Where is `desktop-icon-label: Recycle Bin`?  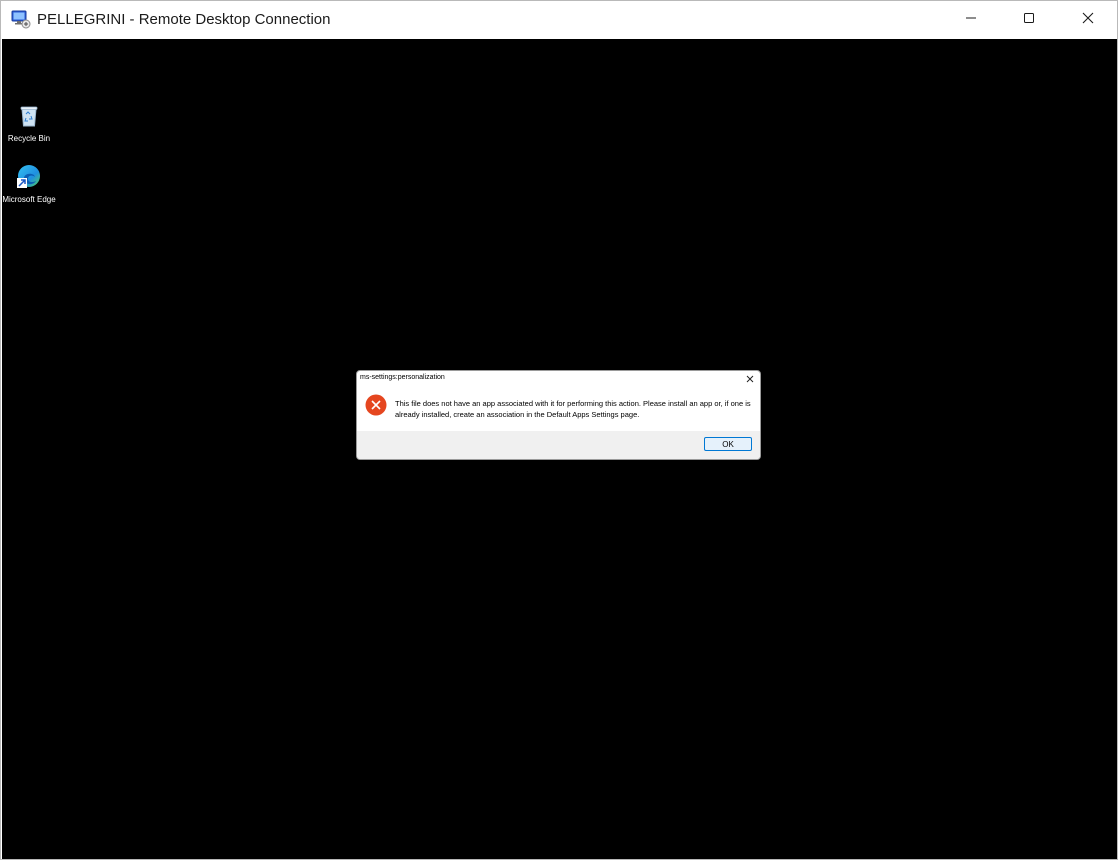
desktop-icon-label: Recycle Bin is located at coordinates (29, 138).